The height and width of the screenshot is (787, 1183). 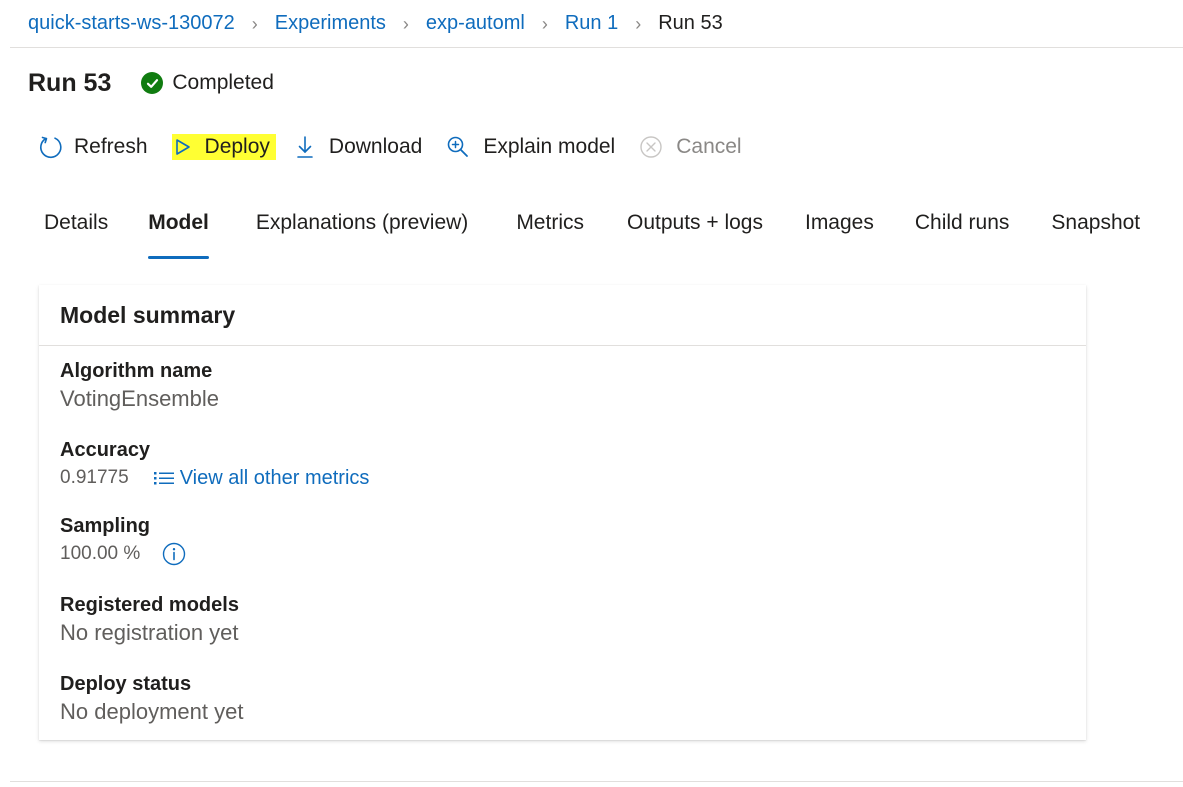 I want to click on field-value: 0.91775, so click(x=94, y=477).